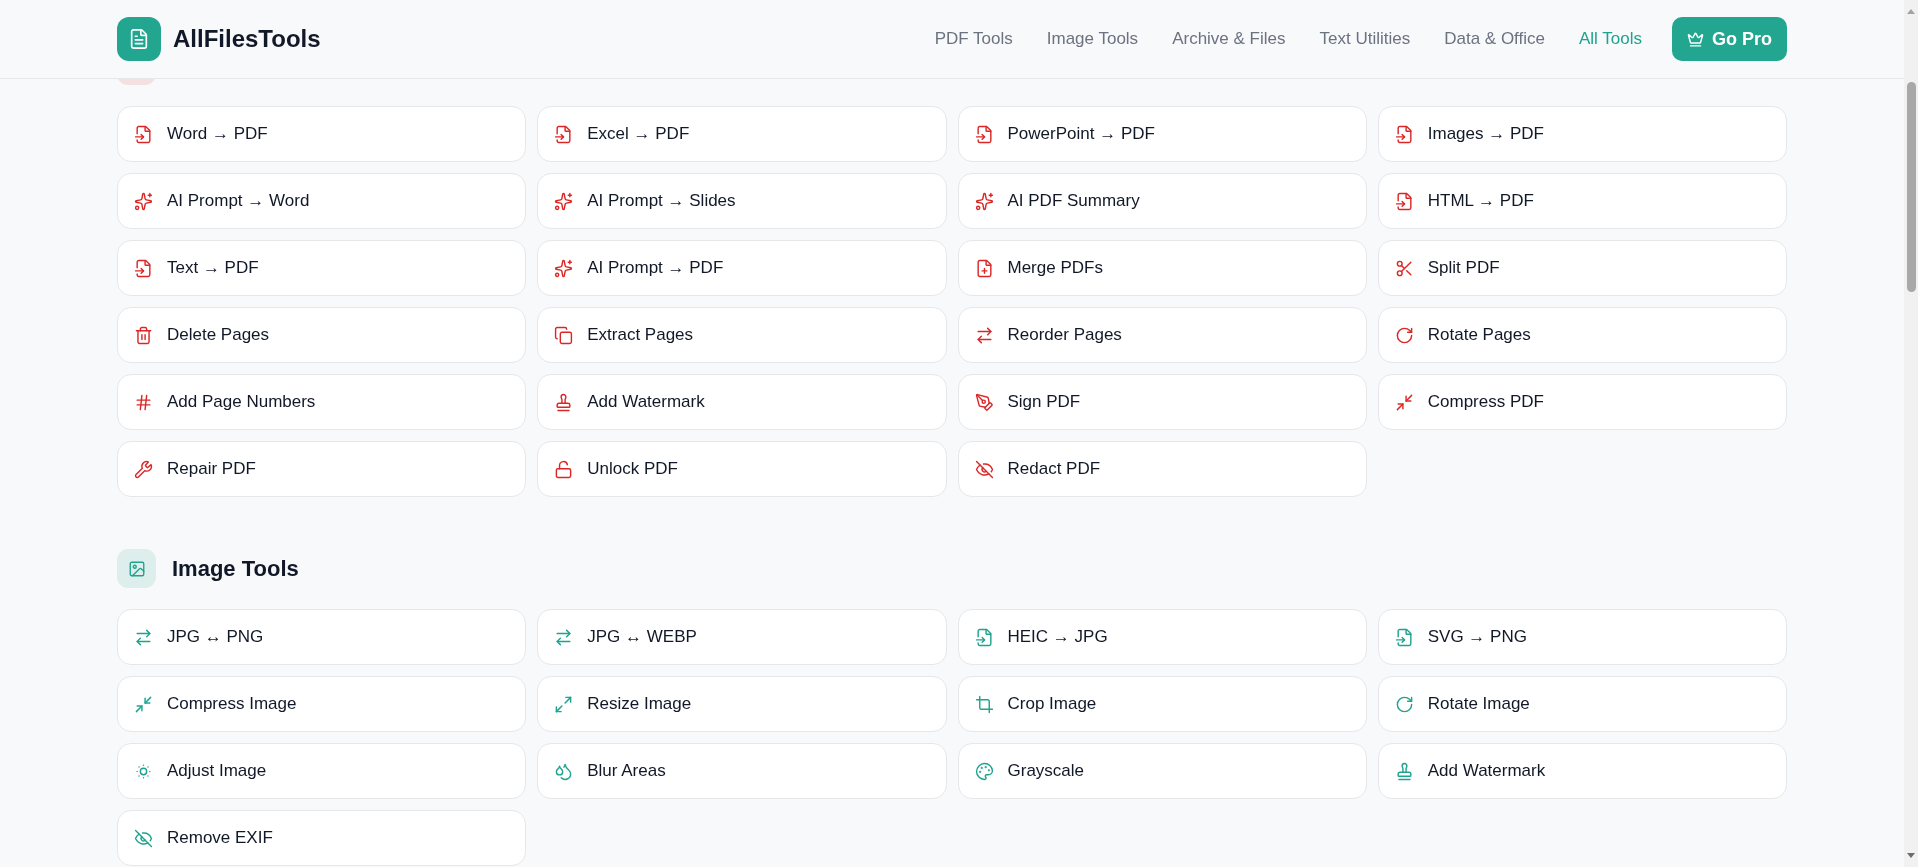 The width and height of the screenshot is (1918, 867). What do you see at coordinates (1162, 335) in the screenshot?
I see `tool-card: Reorder Pages` at bounding box center [1162, 335].